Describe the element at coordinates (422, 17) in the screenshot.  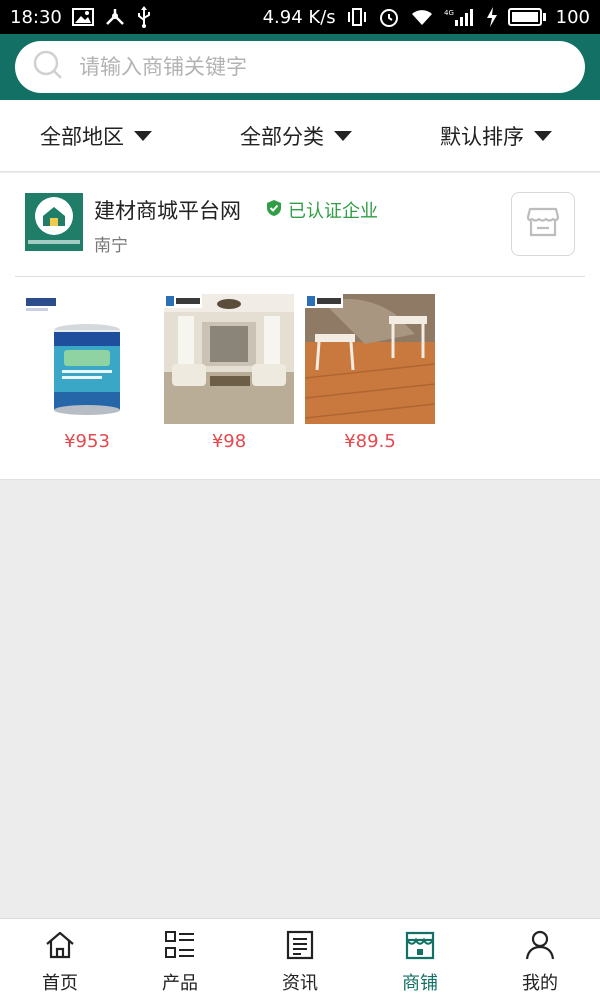
I see `wifi-icon` at that location.